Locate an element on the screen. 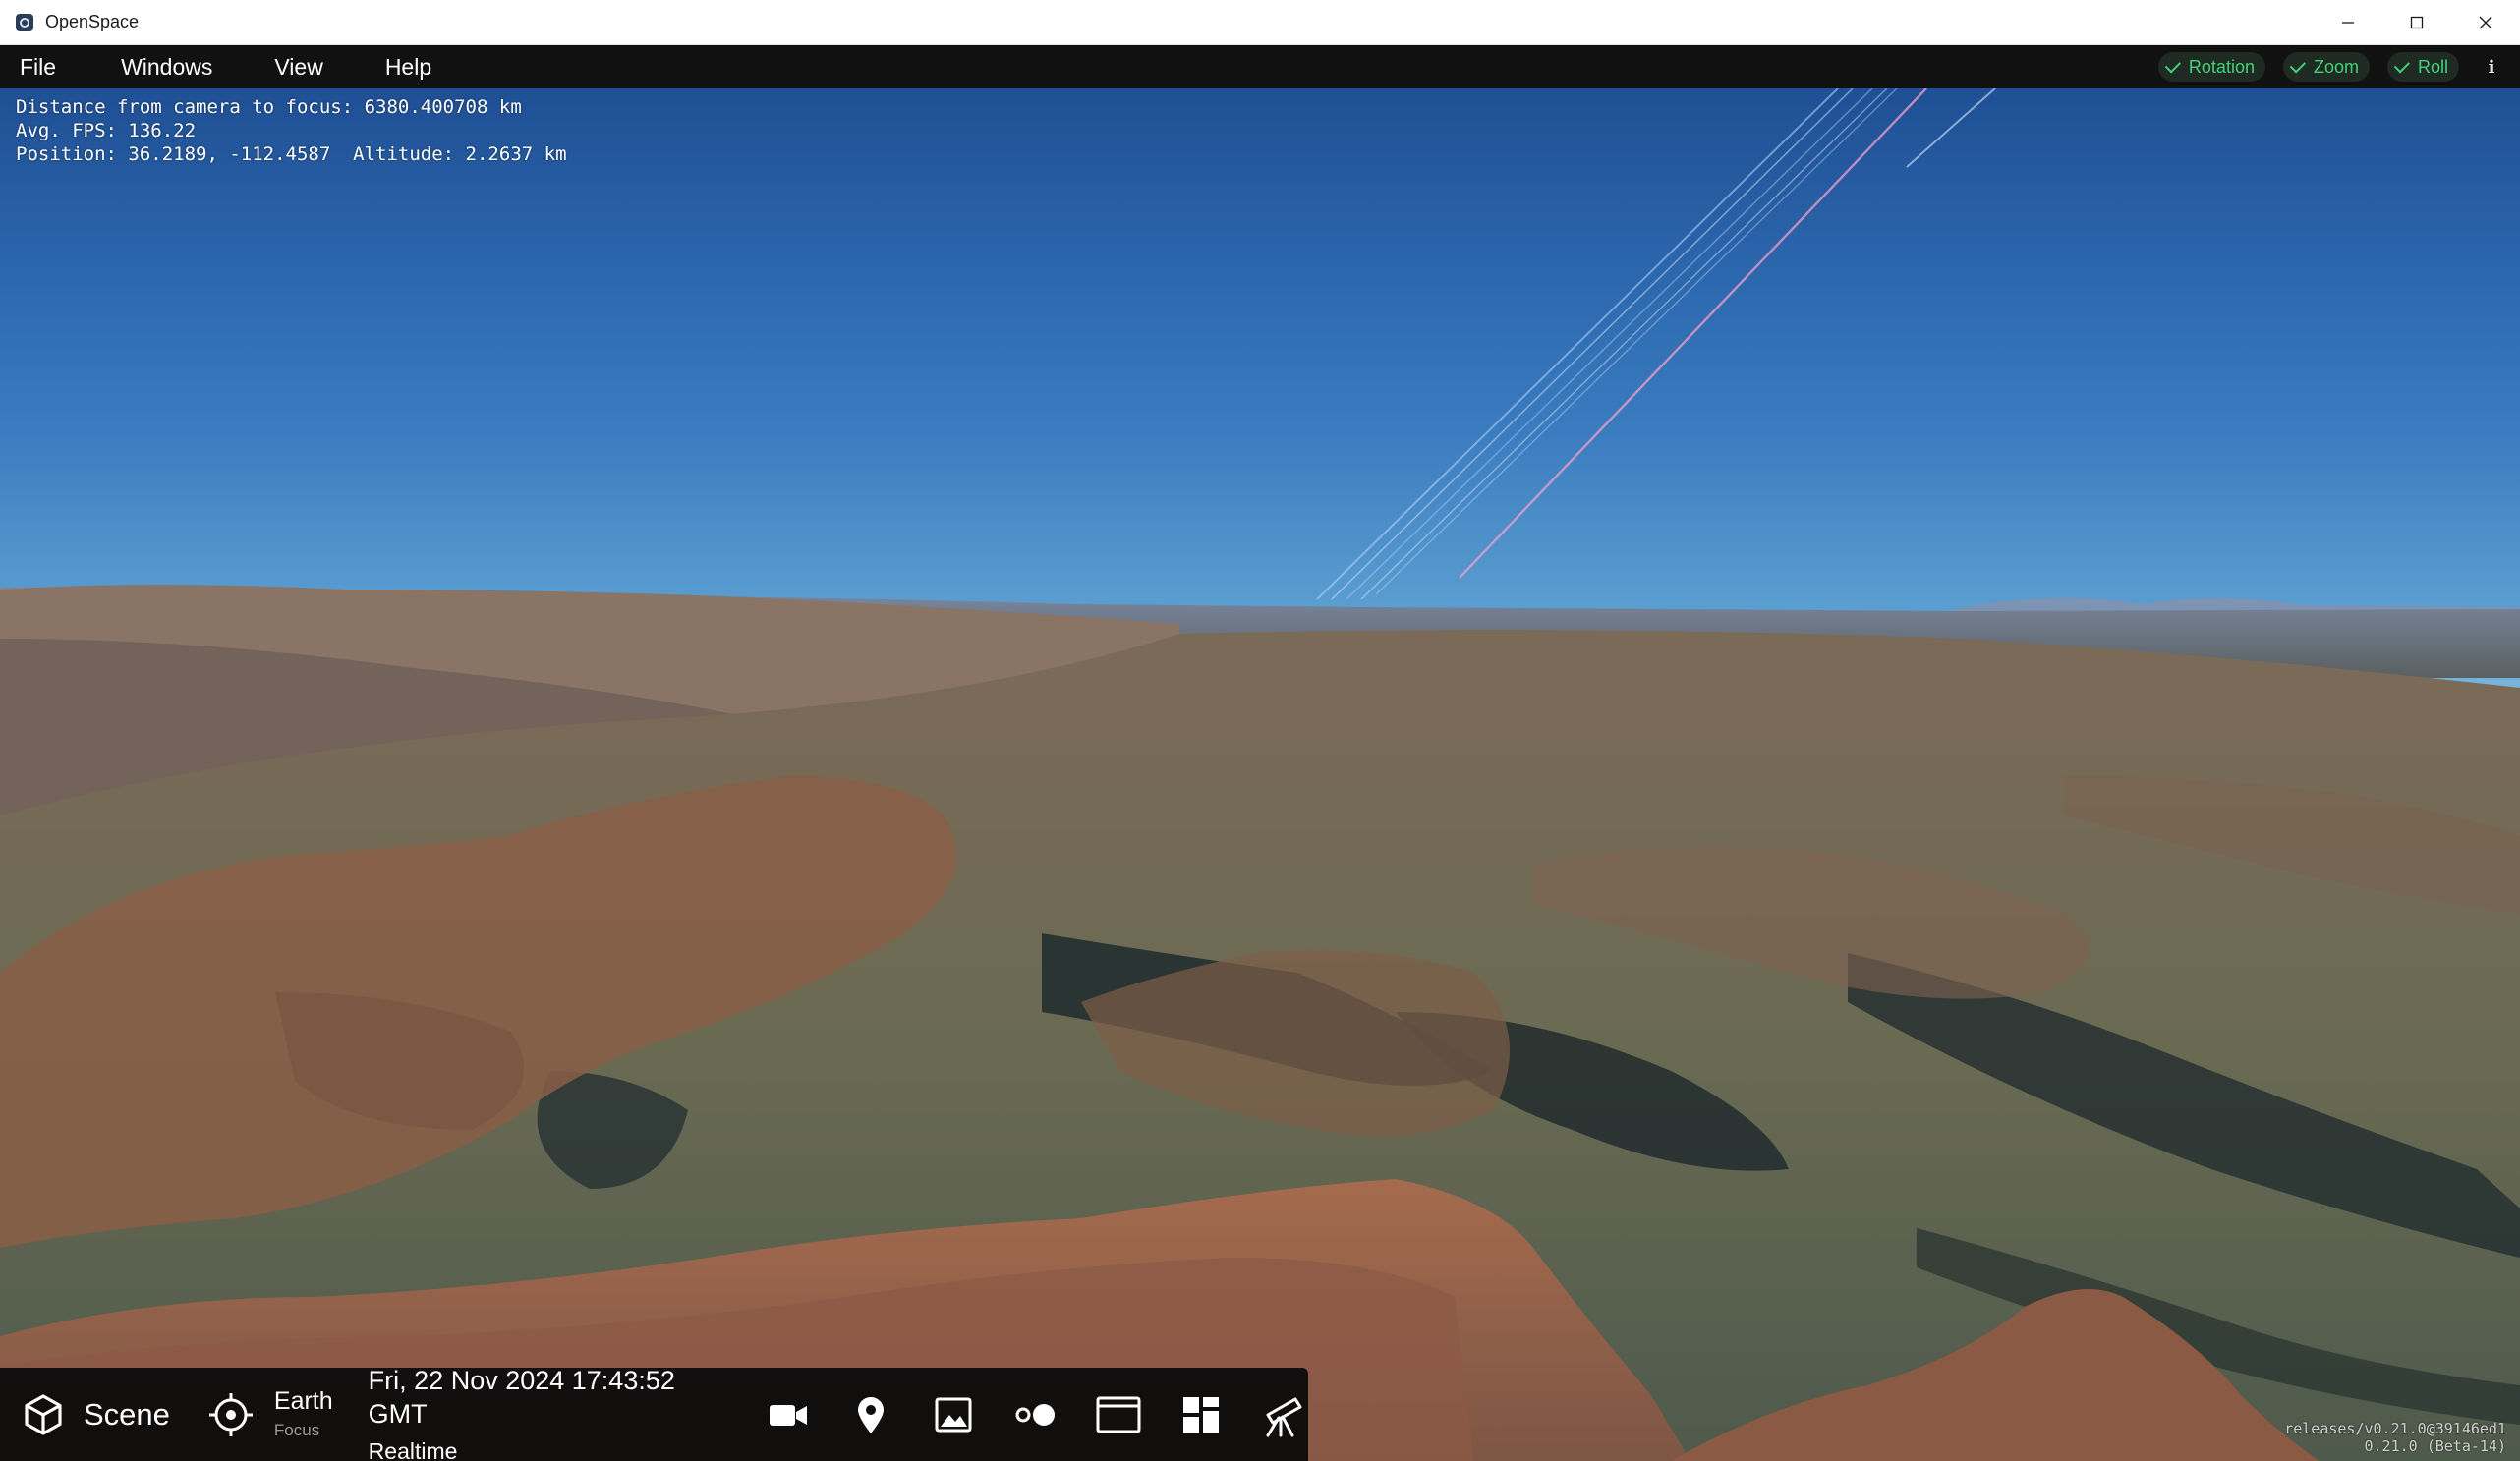 This screenshot has height=1461, width=2520. maximize-icon is located at coordinates (2417, 22).